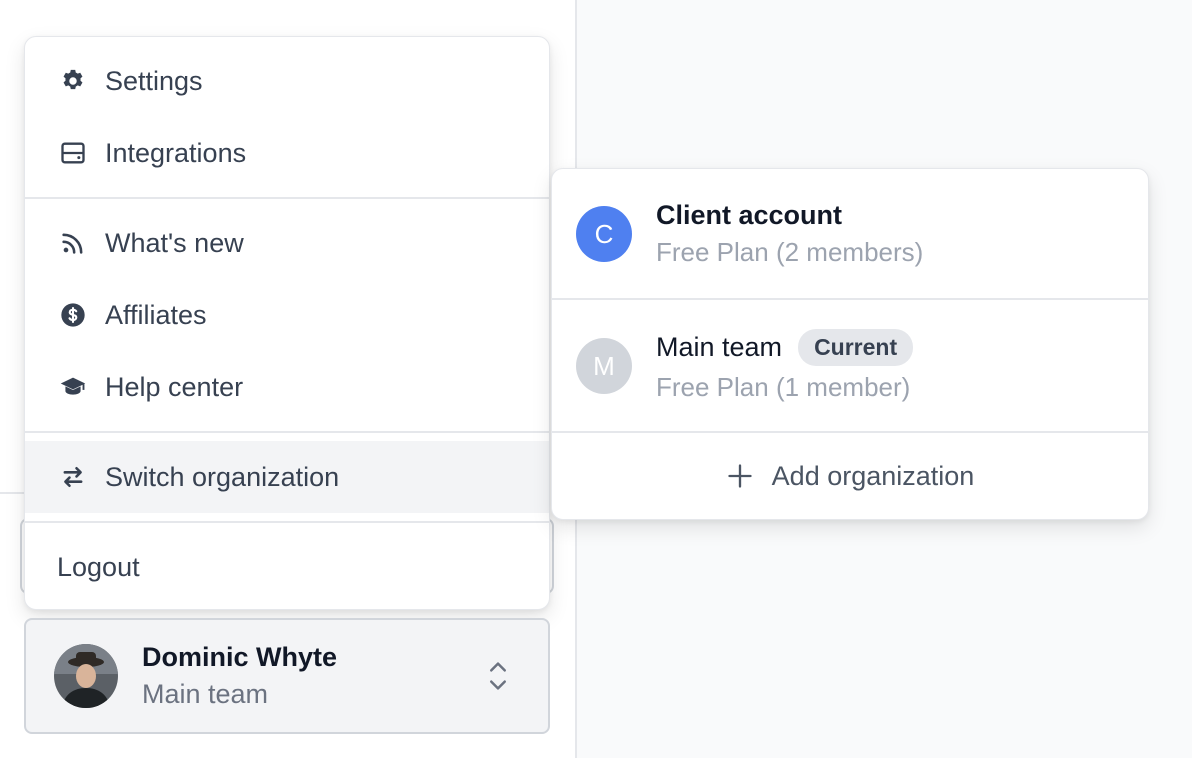 Image resolution: width=1192 pixels, height=758 pixels. Describe the element at coordinates (873, 475) in the screenshot. I see `add-organization-label: Add organization` at that location.